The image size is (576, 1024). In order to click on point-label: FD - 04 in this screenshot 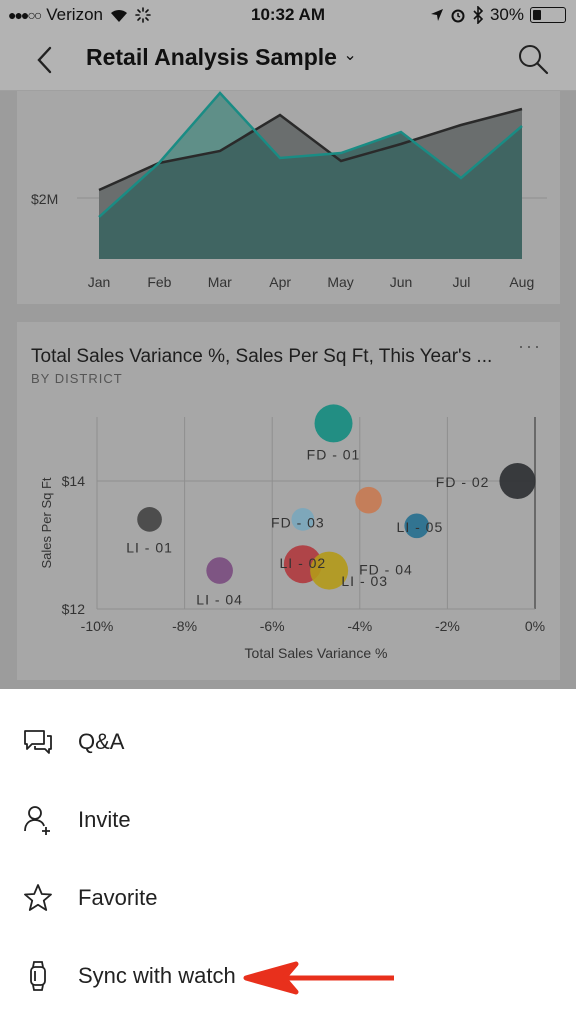, I will do `click(386, 570)`.